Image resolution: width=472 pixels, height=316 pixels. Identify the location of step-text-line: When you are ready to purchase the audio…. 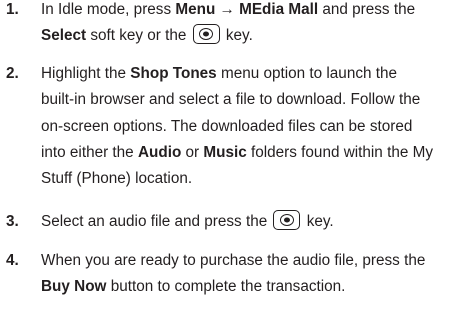
(233, 260).